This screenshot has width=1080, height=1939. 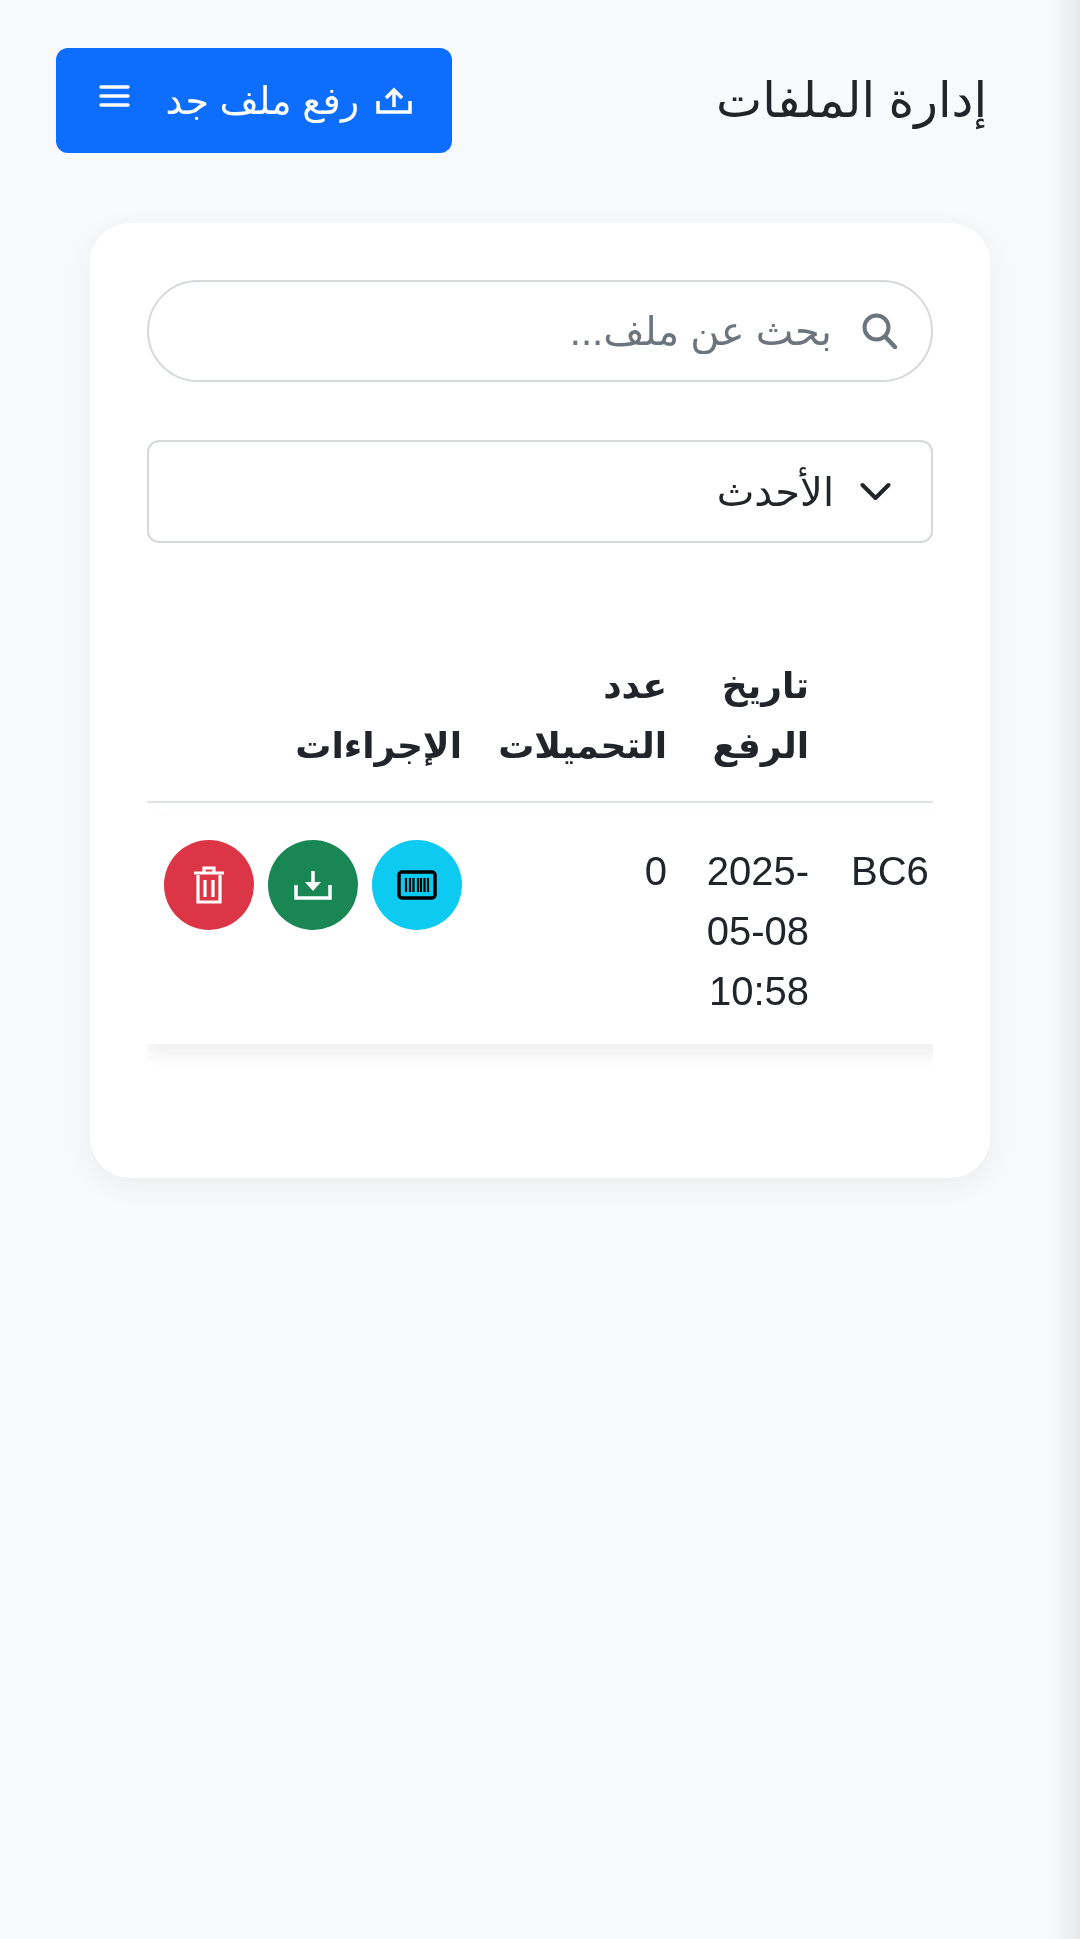 What do you see at coordinates (209, 885) in the screenshot?
I see `trash-icon` at bounding box center [209, 885].